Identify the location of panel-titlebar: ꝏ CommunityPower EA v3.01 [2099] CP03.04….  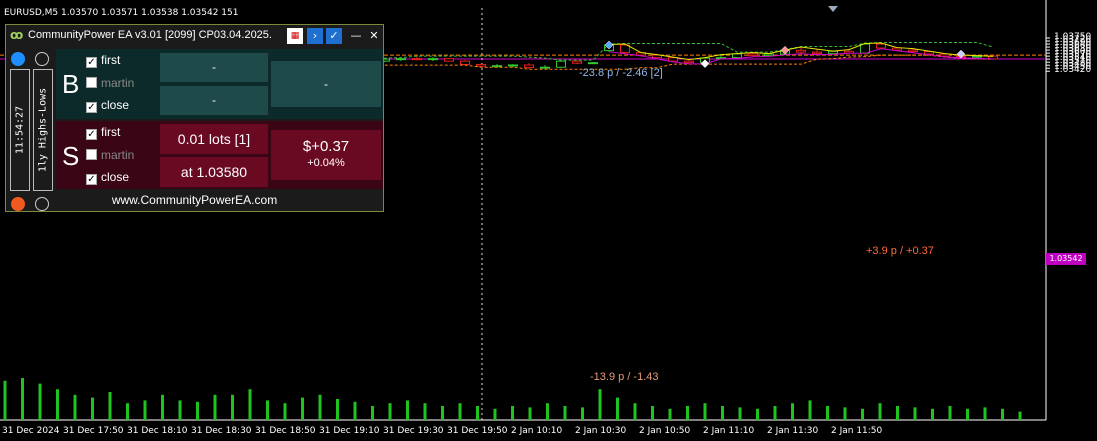
(194, 36).